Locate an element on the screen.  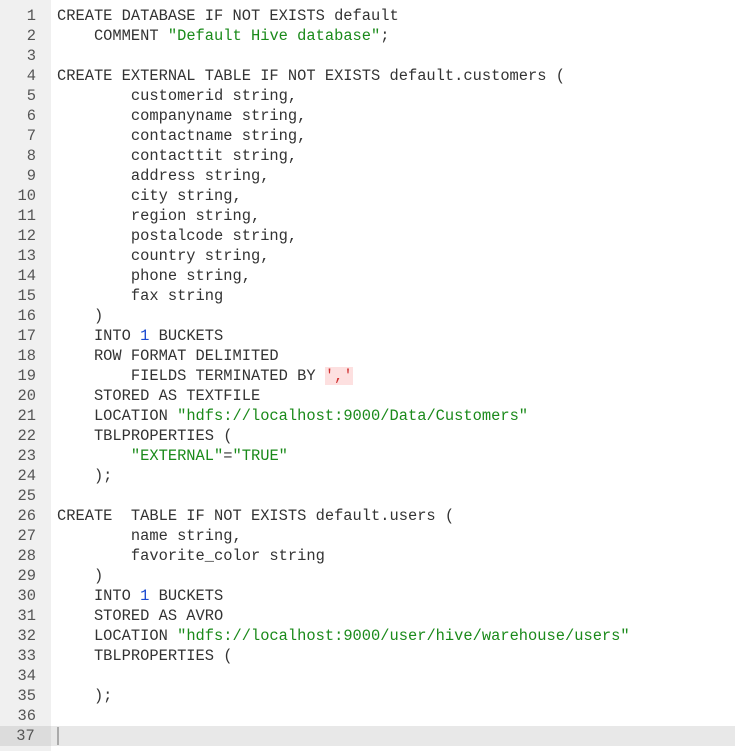
token: LOCATION is located at coordinates (117, 416).